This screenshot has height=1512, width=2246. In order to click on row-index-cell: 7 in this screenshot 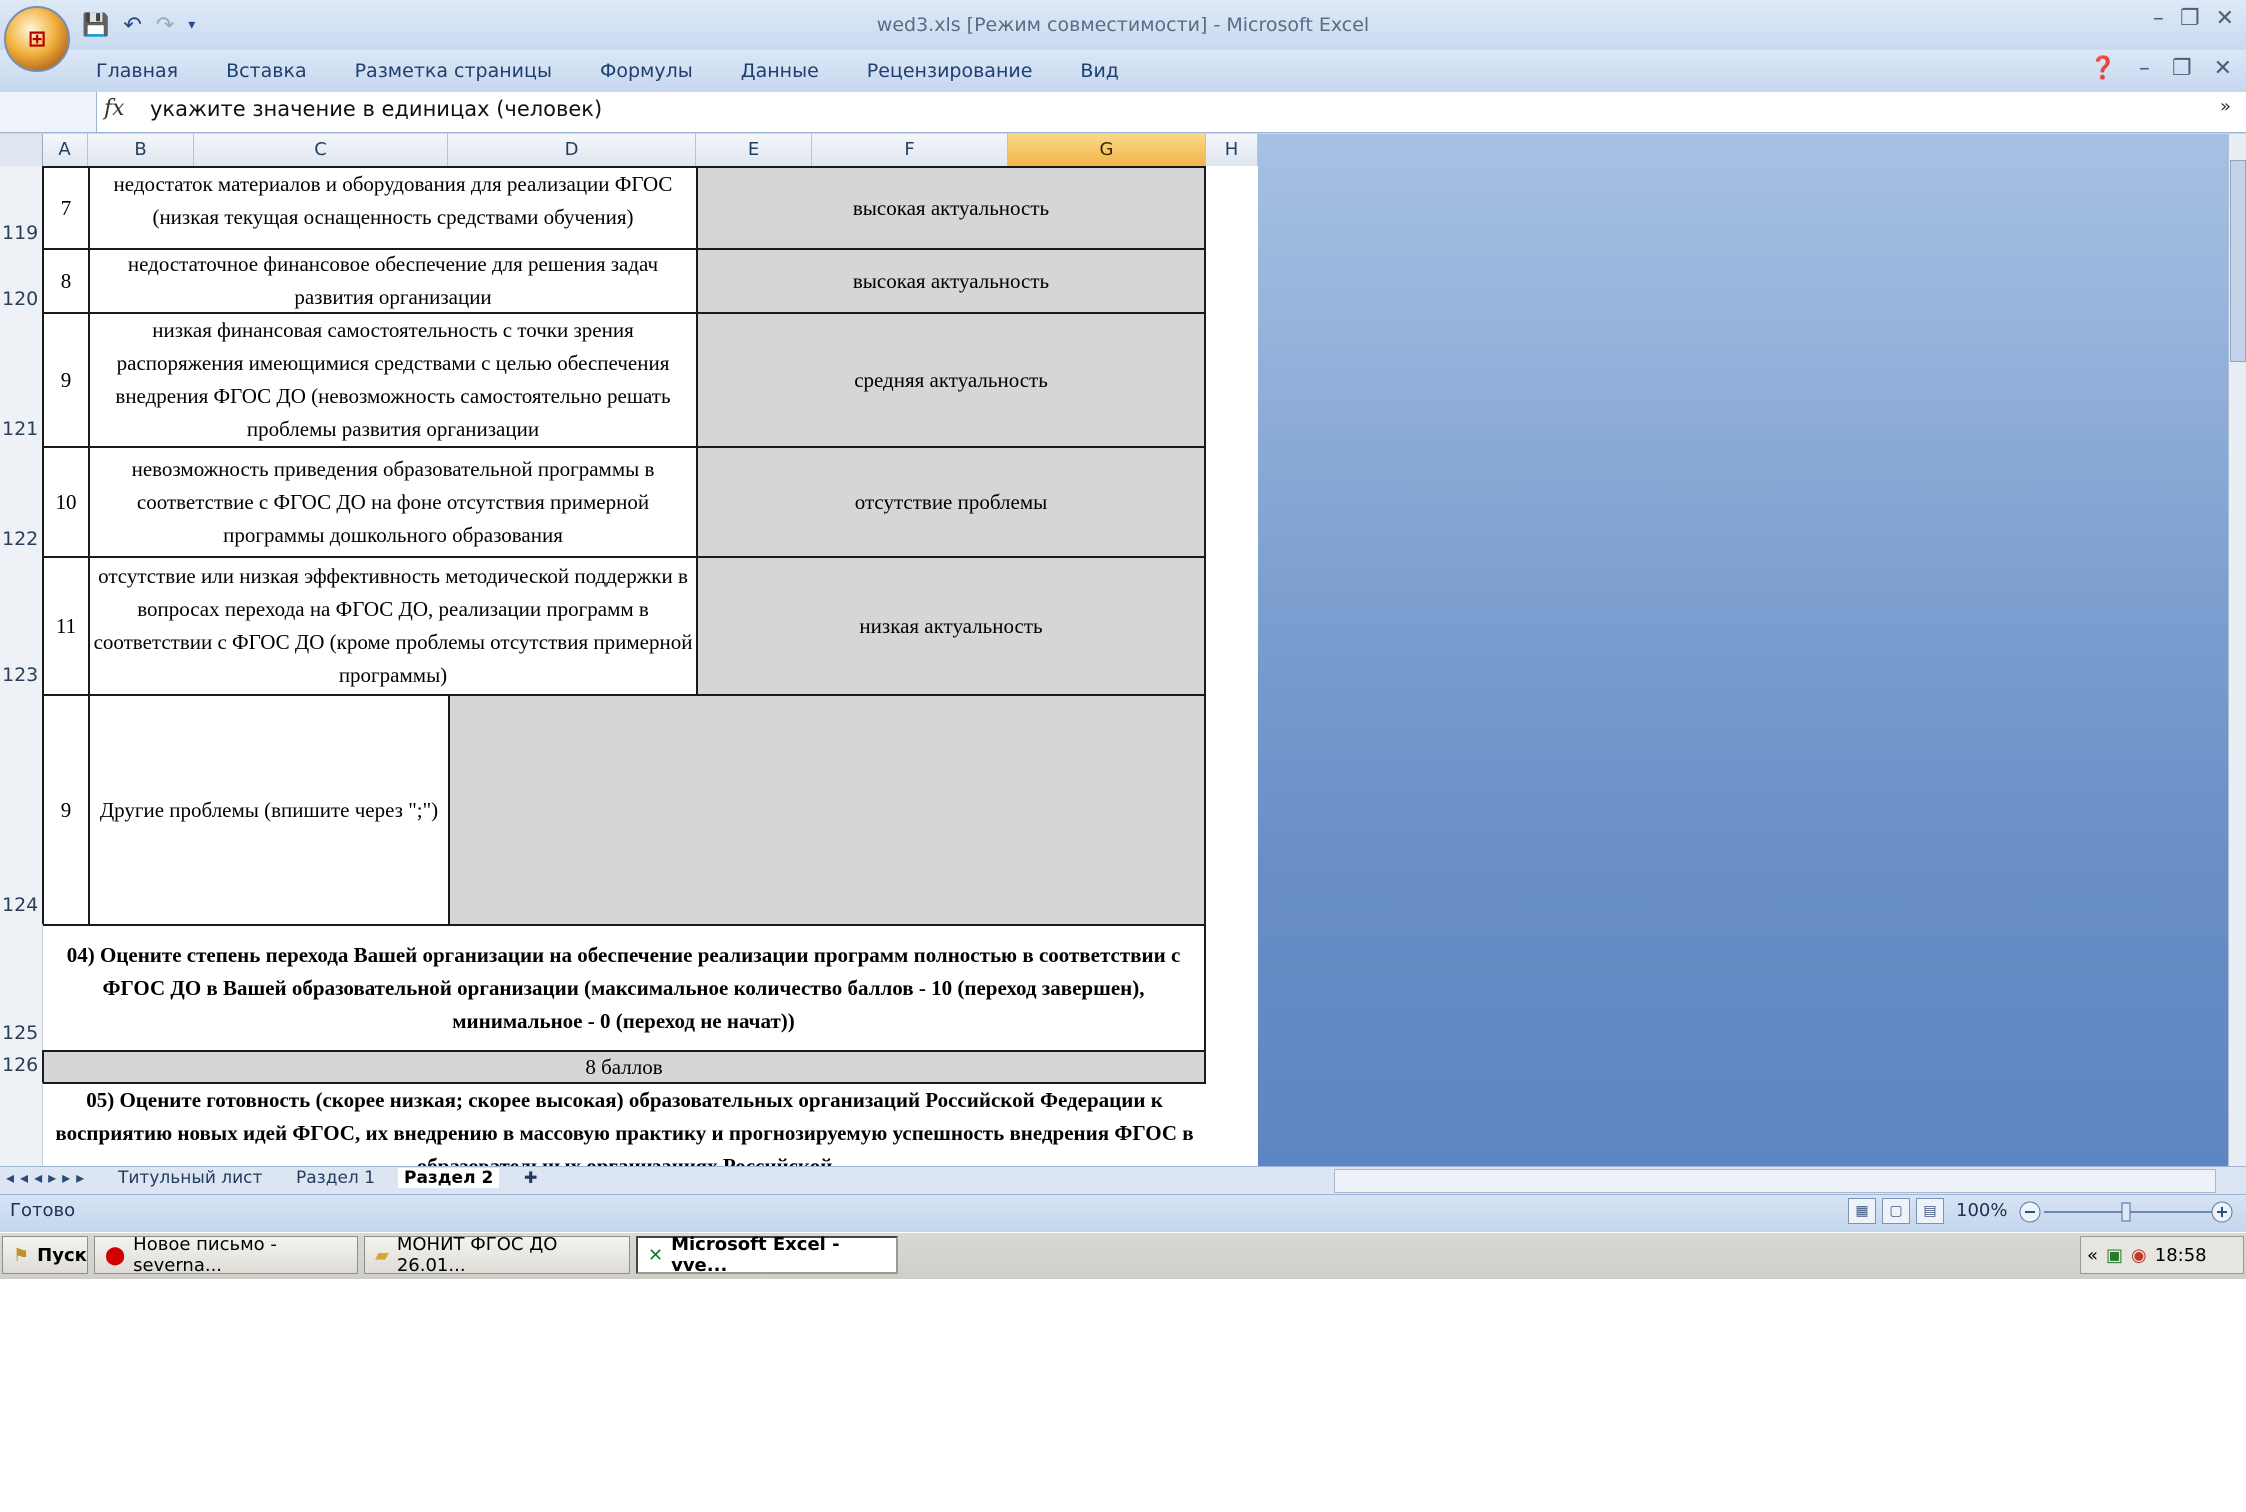, I will do `click(66, 208)`.